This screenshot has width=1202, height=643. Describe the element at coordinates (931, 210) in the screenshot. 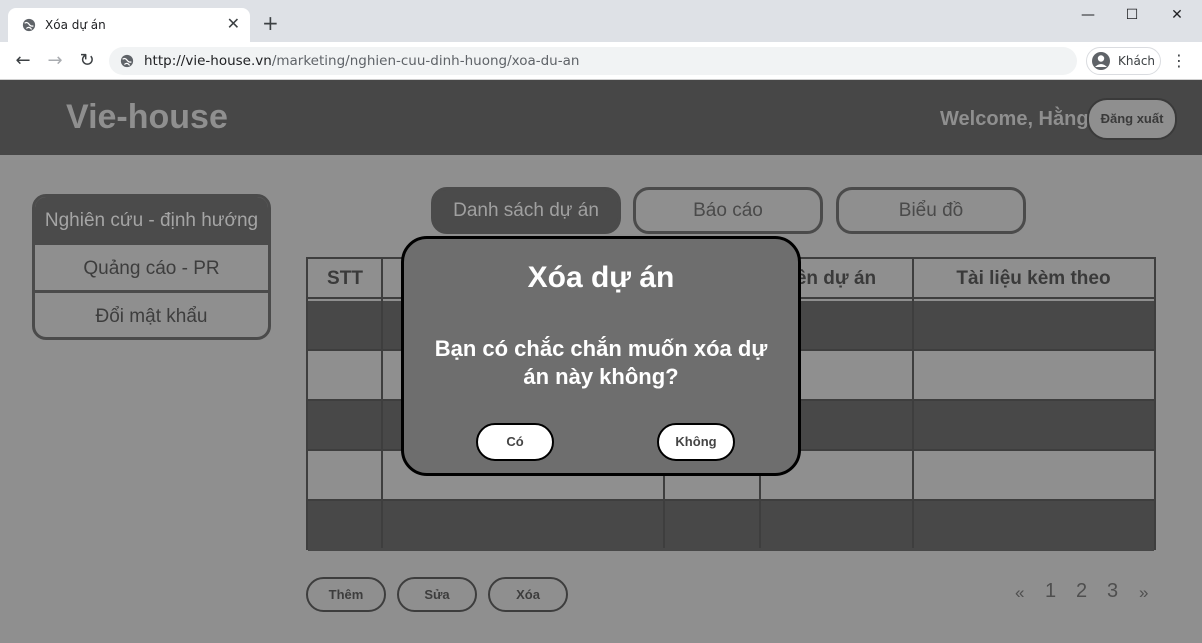

I see `tab-charts: Biểu đồ` at that location.